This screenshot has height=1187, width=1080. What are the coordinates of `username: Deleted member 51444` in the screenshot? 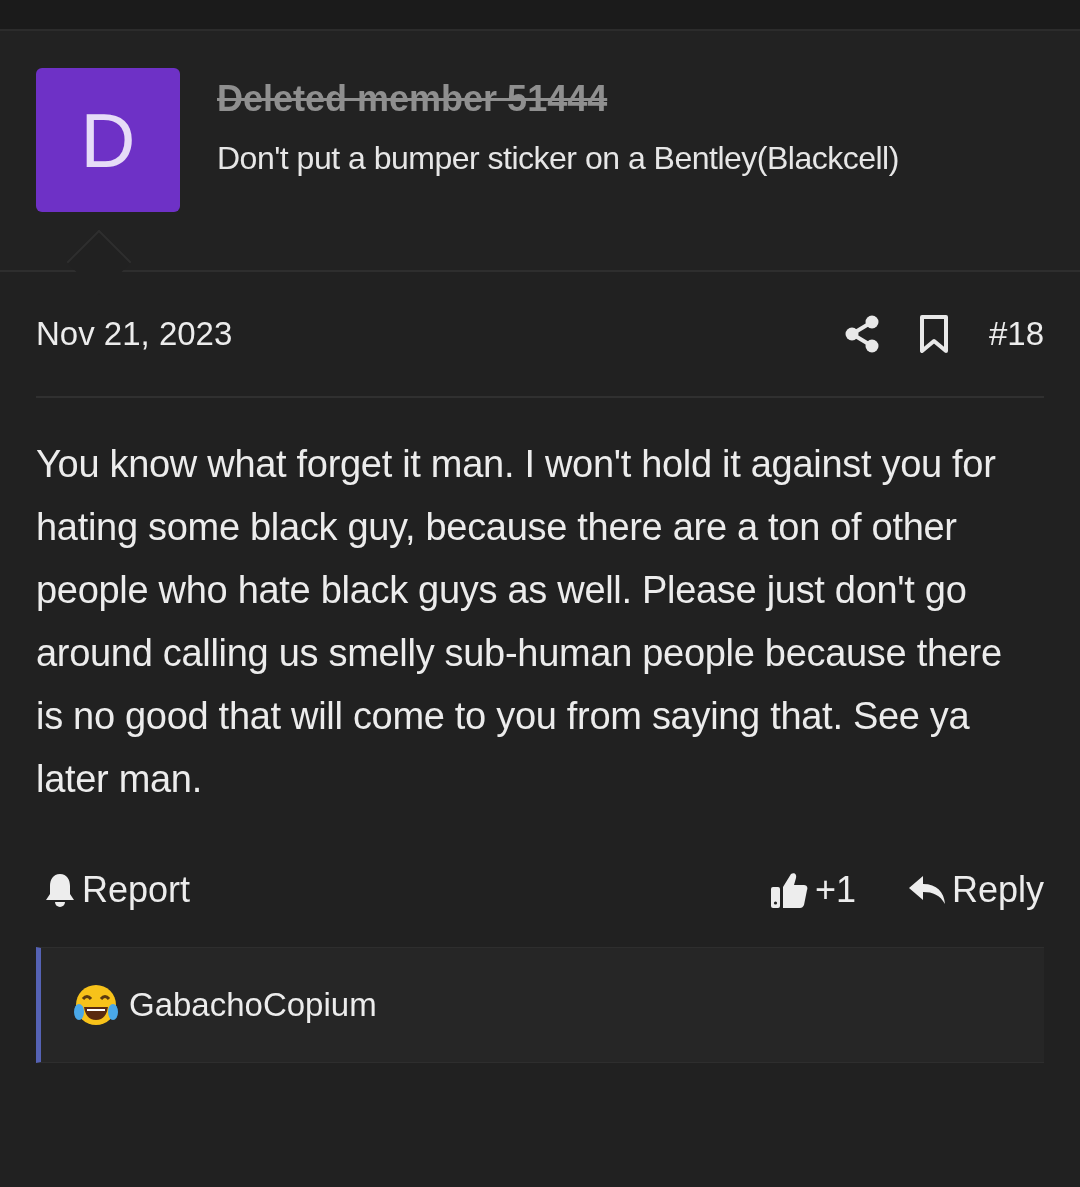 It's located at (558, 99).